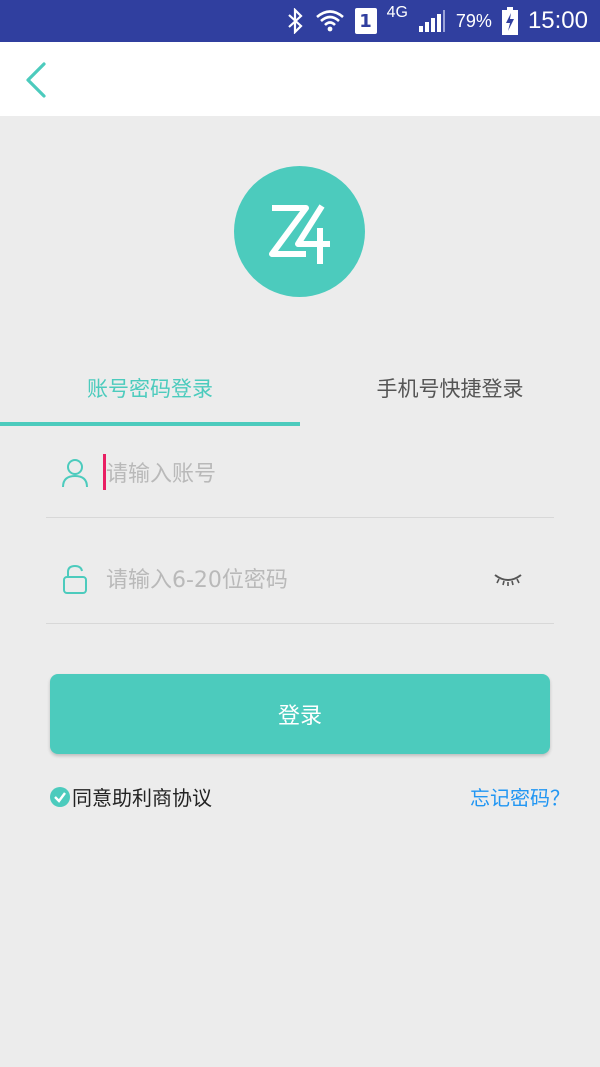 The image size is (600, 1067). I want to click on network-type: 4G, so click(397, 12).